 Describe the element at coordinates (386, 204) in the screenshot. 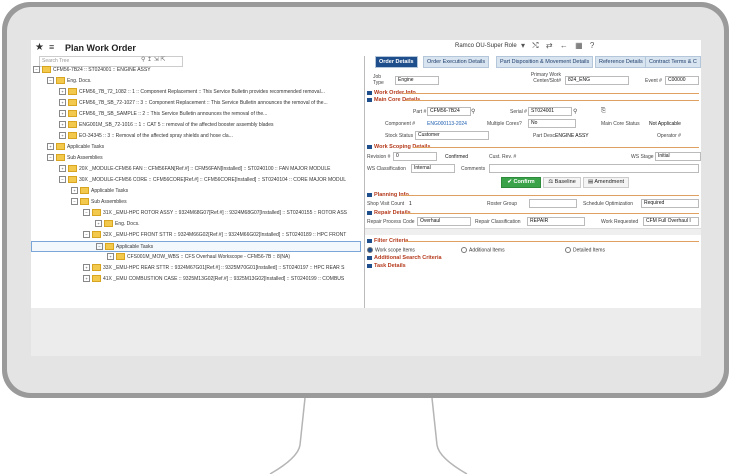

I see `shop-visit-label: Shop Visit Count` at that location.